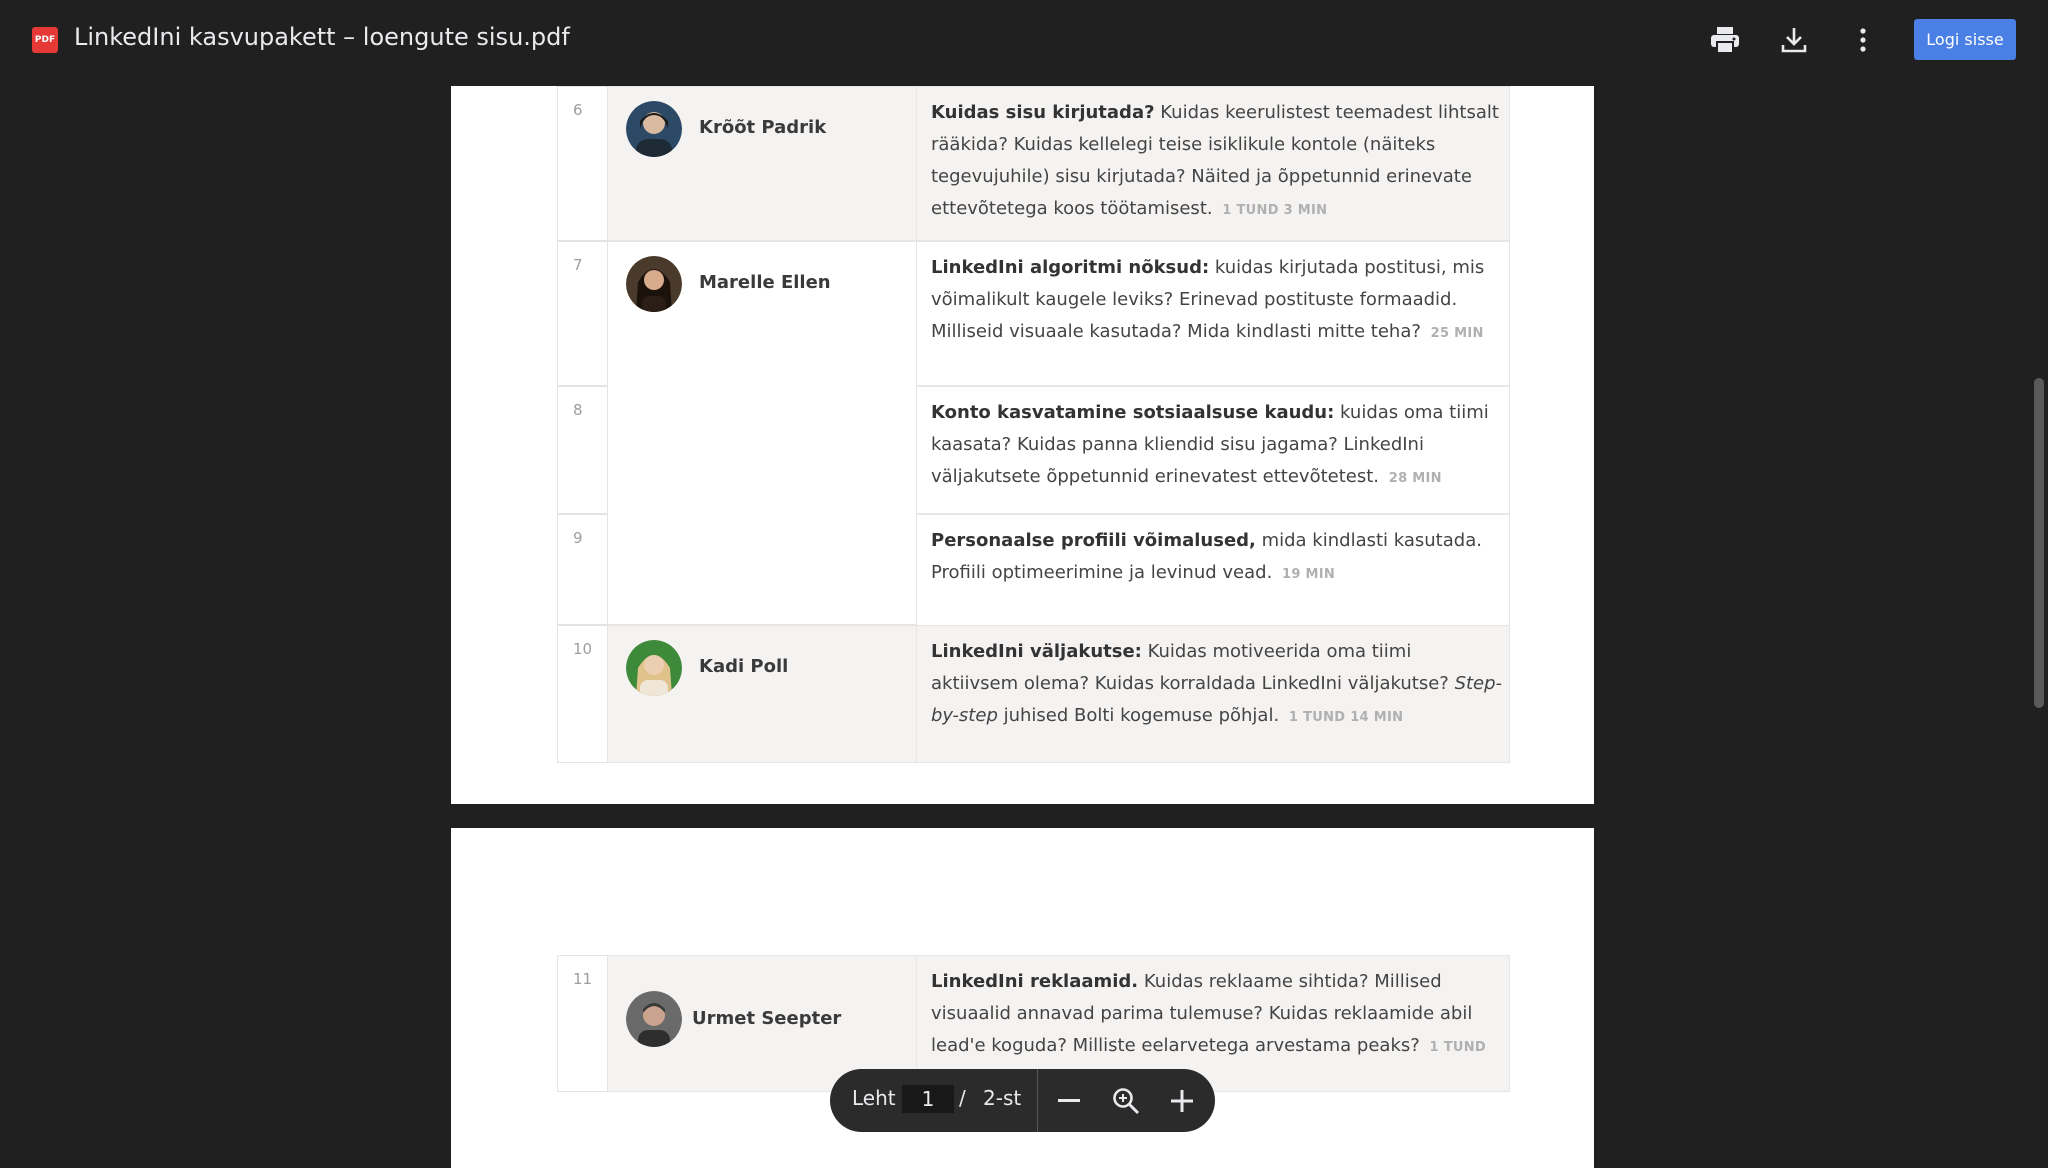 The height and width of the screenshot is (1168, 2048). Describe the element at coordinates (578, 538) in the screenshot. I see `row-number: 9` at that location.